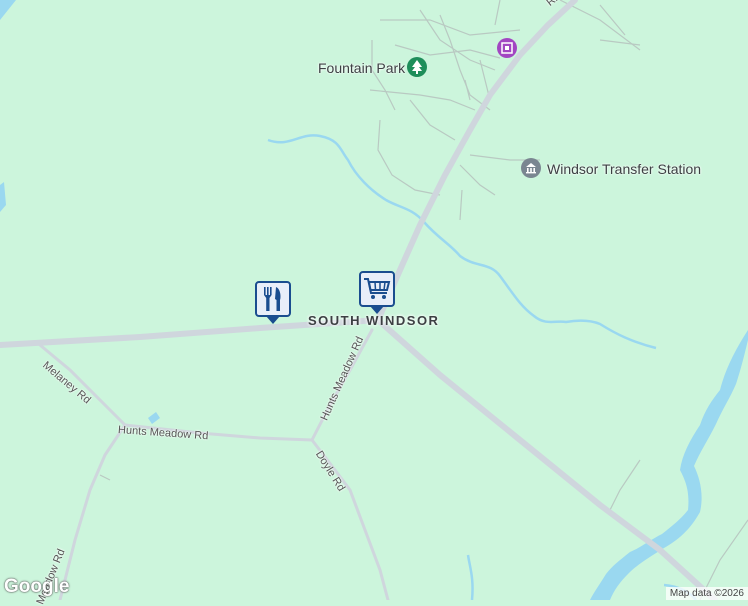  What do you see at coordinates (706, 593) in the screenshot?
I see `map-attribution: Map data ©2026` at bounding box center [706, 593].